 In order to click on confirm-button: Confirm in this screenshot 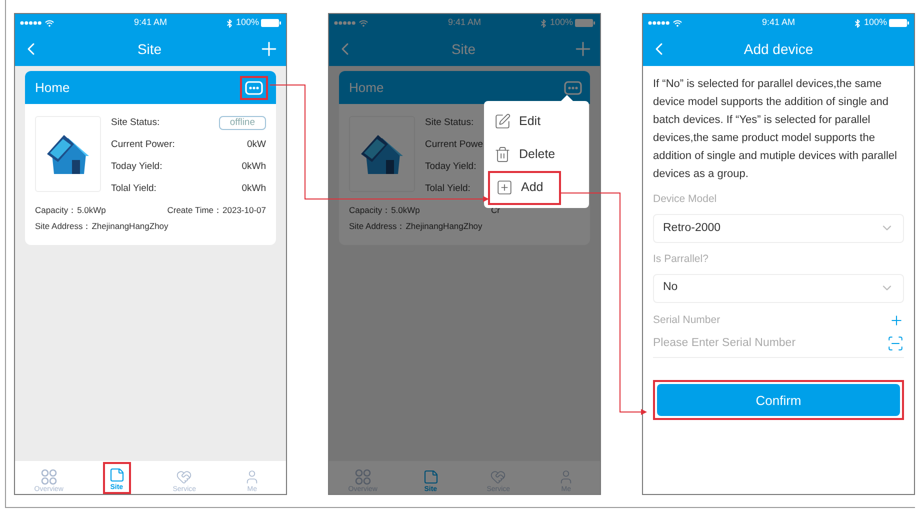, I will do `click(778, 400)`.